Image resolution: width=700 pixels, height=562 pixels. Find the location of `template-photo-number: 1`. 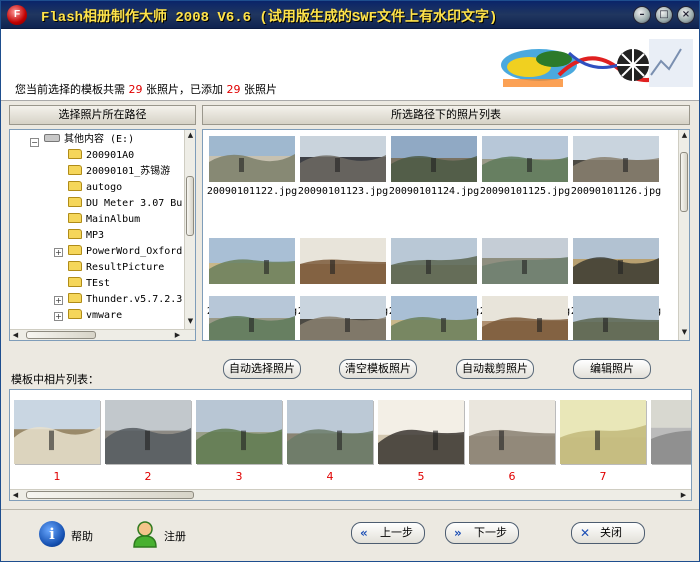

template-photo-number: 1 is located at coordinates (57, 476).